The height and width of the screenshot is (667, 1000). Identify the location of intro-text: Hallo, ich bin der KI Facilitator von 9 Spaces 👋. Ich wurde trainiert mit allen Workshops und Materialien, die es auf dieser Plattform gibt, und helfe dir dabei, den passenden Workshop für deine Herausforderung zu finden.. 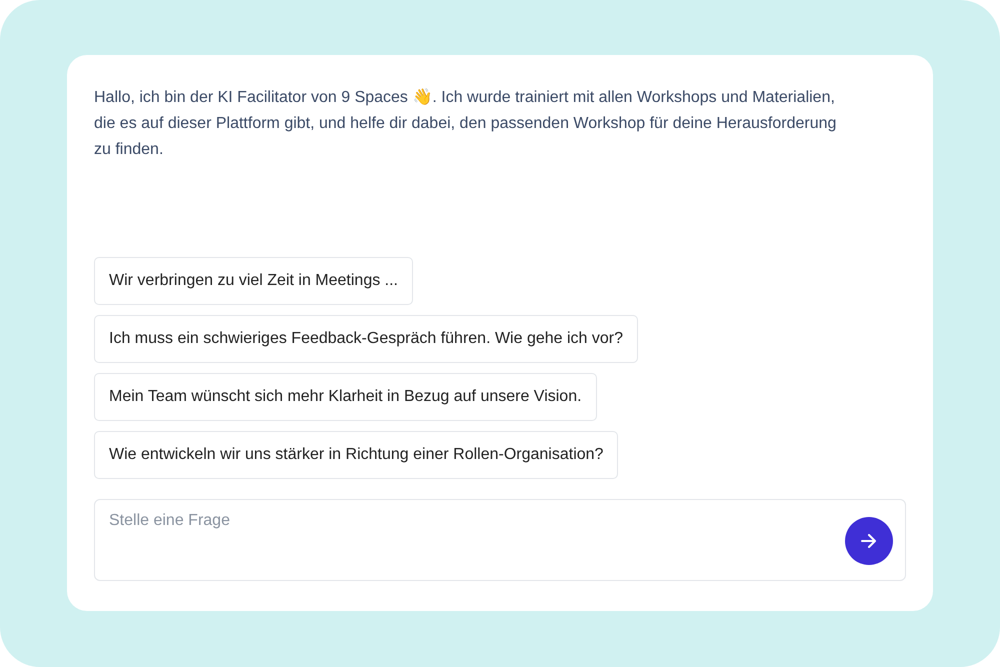
(466, 123).